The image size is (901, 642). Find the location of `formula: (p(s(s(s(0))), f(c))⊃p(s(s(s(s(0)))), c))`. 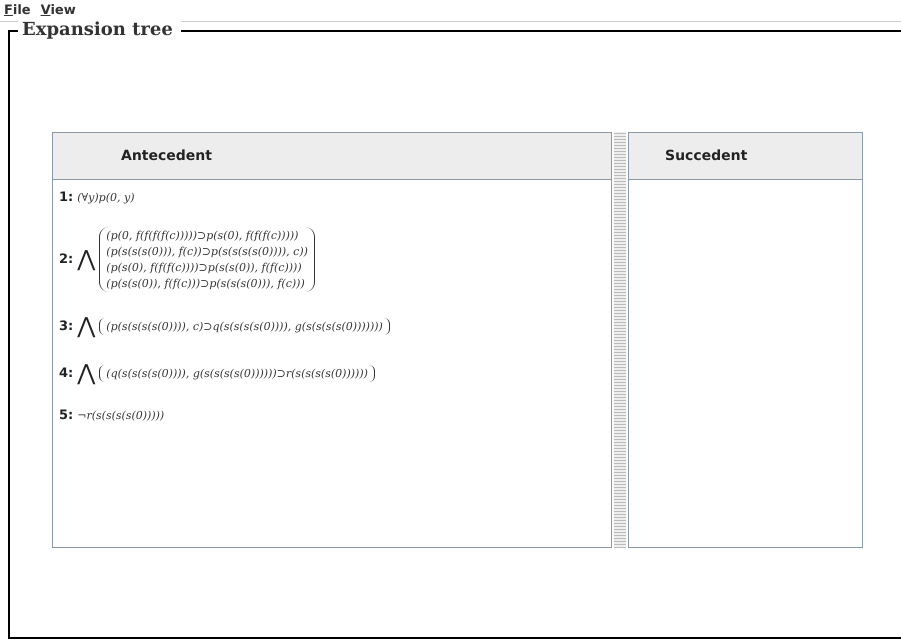

formula: (p(s(s(s(0))), f(c))⊃p(s(s(s(s(0)))), c)) is located at coordinates (207, 251).